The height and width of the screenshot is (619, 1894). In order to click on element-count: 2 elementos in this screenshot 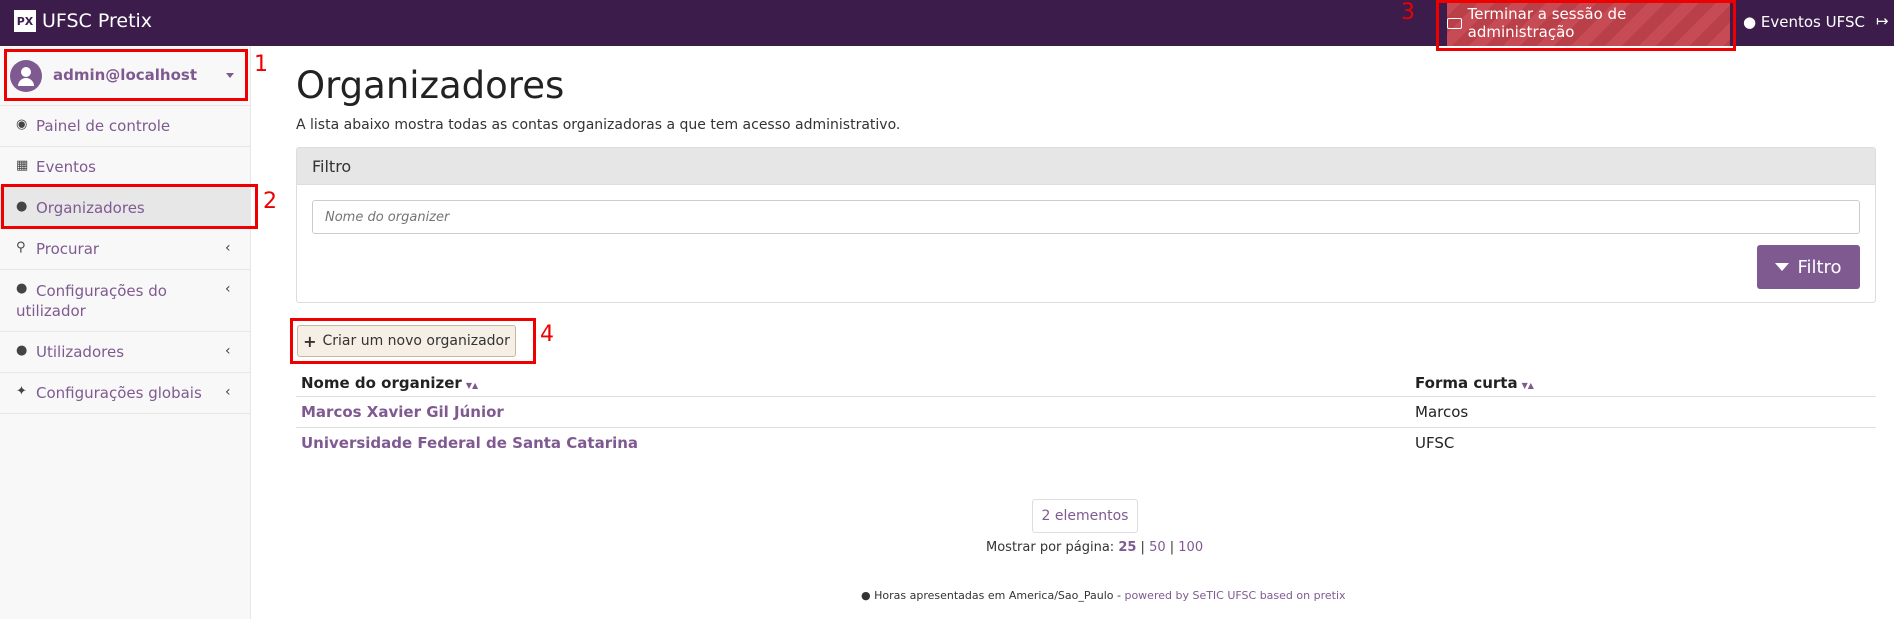, I will do `click(1085, 516)`.